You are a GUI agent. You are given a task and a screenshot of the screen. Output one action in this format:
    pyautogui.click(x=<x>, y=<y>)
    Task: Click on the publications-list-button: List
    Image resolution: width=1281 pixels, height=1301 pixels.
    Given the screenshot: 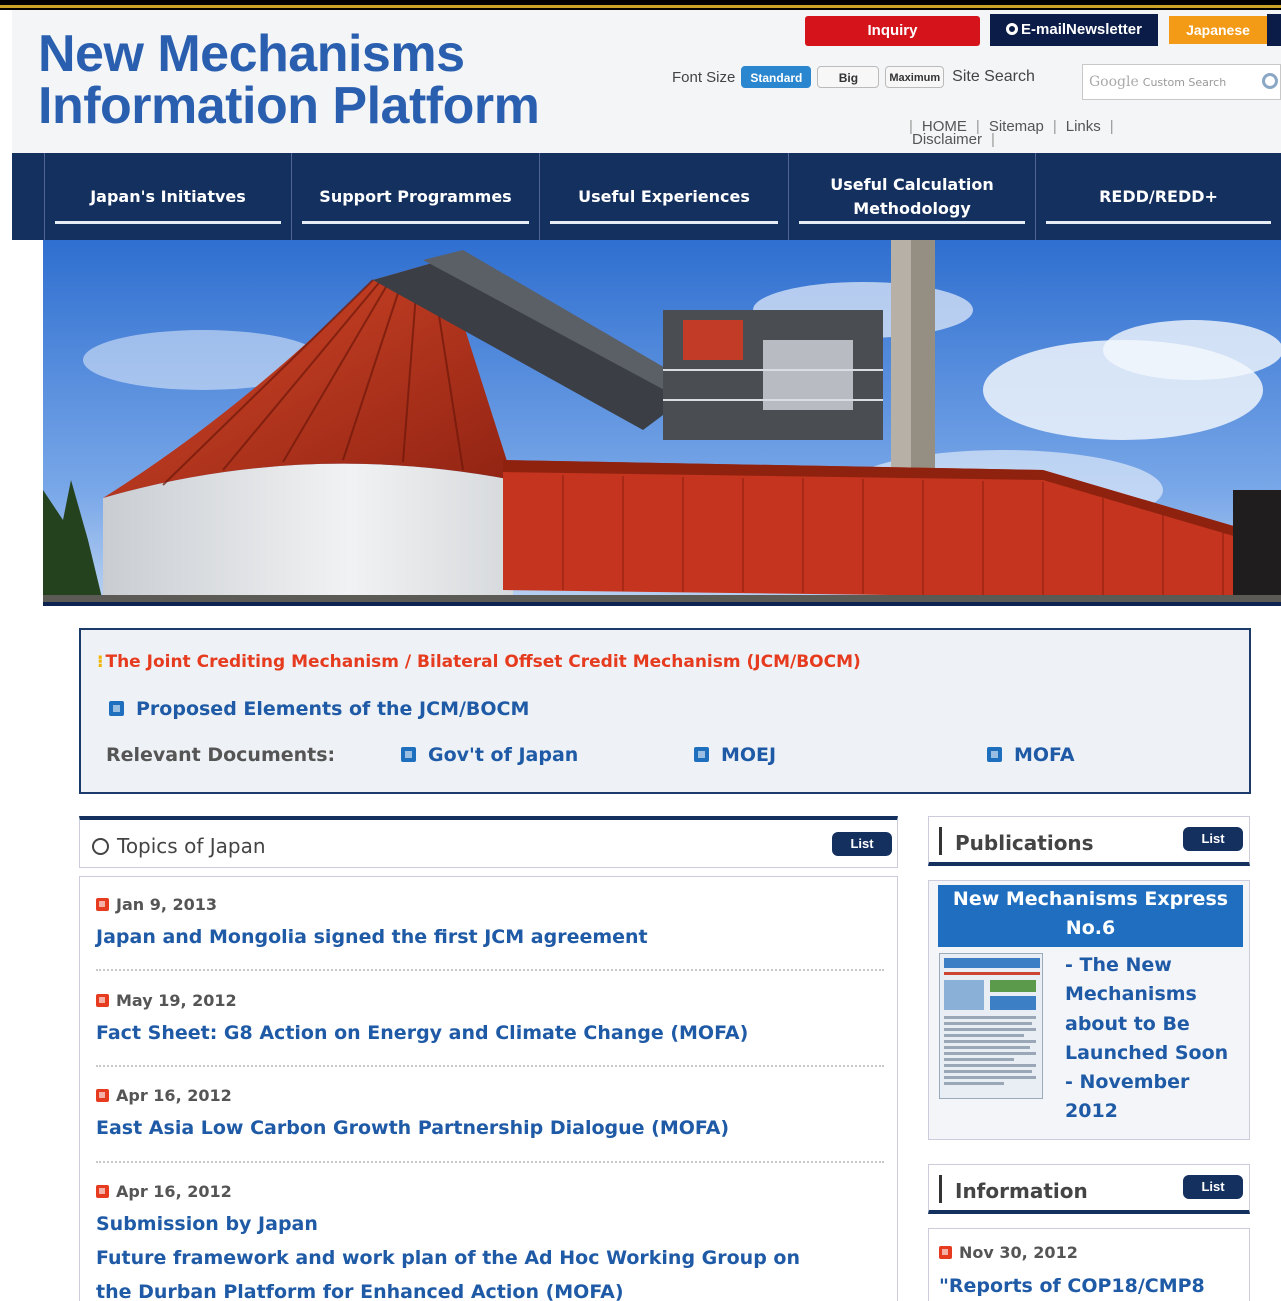 What is the action you would take?
    pyautogui.click(x=1213, y=839)
    